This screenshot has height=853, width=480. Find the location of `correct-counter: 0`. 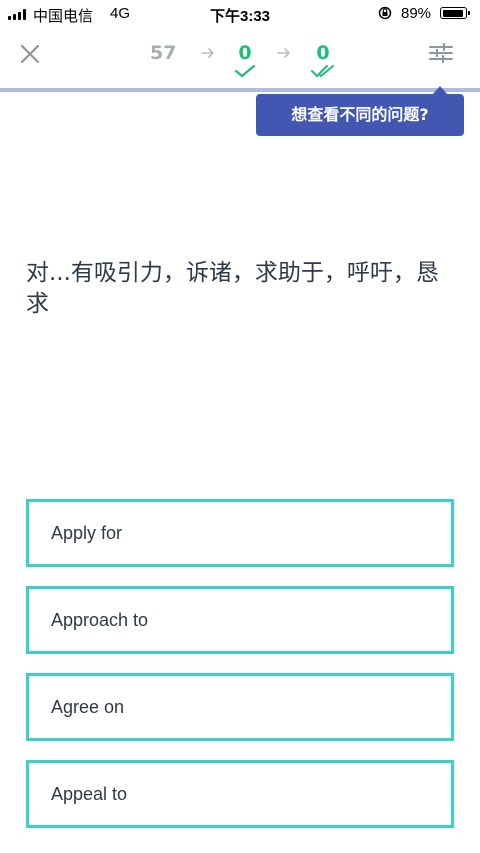

correct-counter: 0 is located at coordinates (245, 60).